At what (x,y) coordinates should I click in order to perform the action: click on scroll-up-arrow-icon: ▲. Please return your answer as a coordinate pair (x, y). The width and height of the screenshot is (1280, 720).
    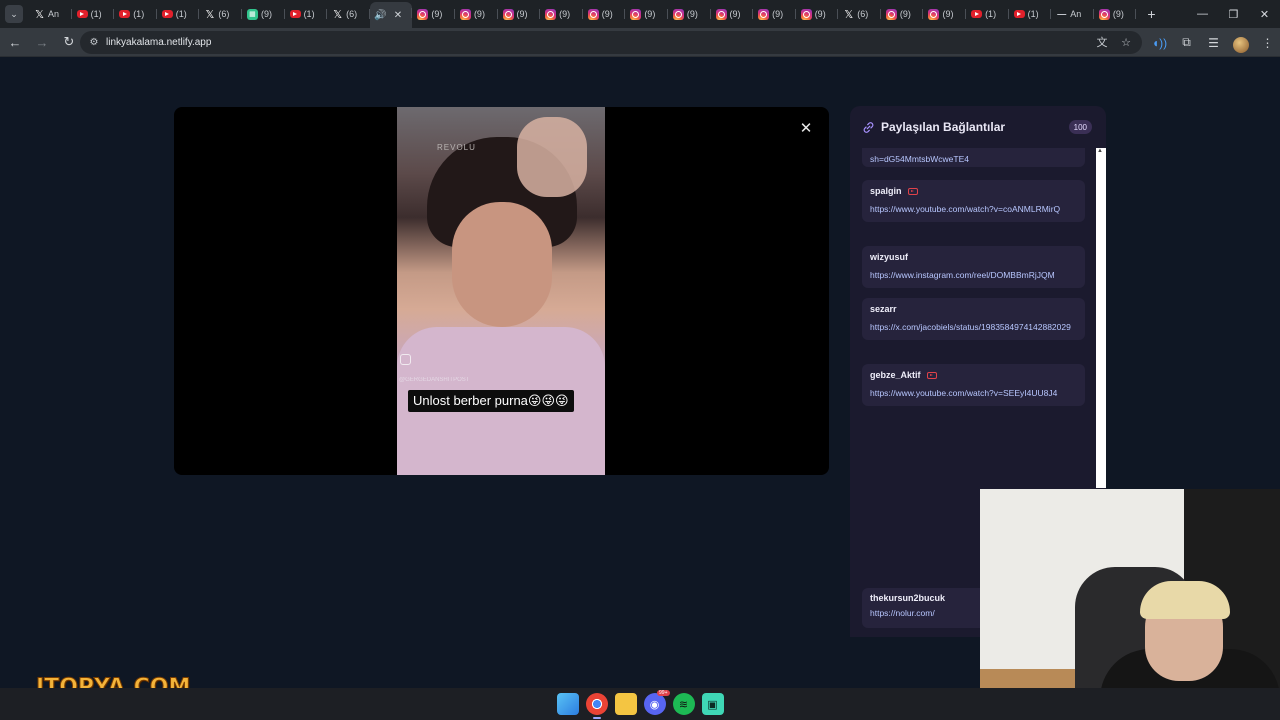
    Looking at the image, I should click on (1100, 151).